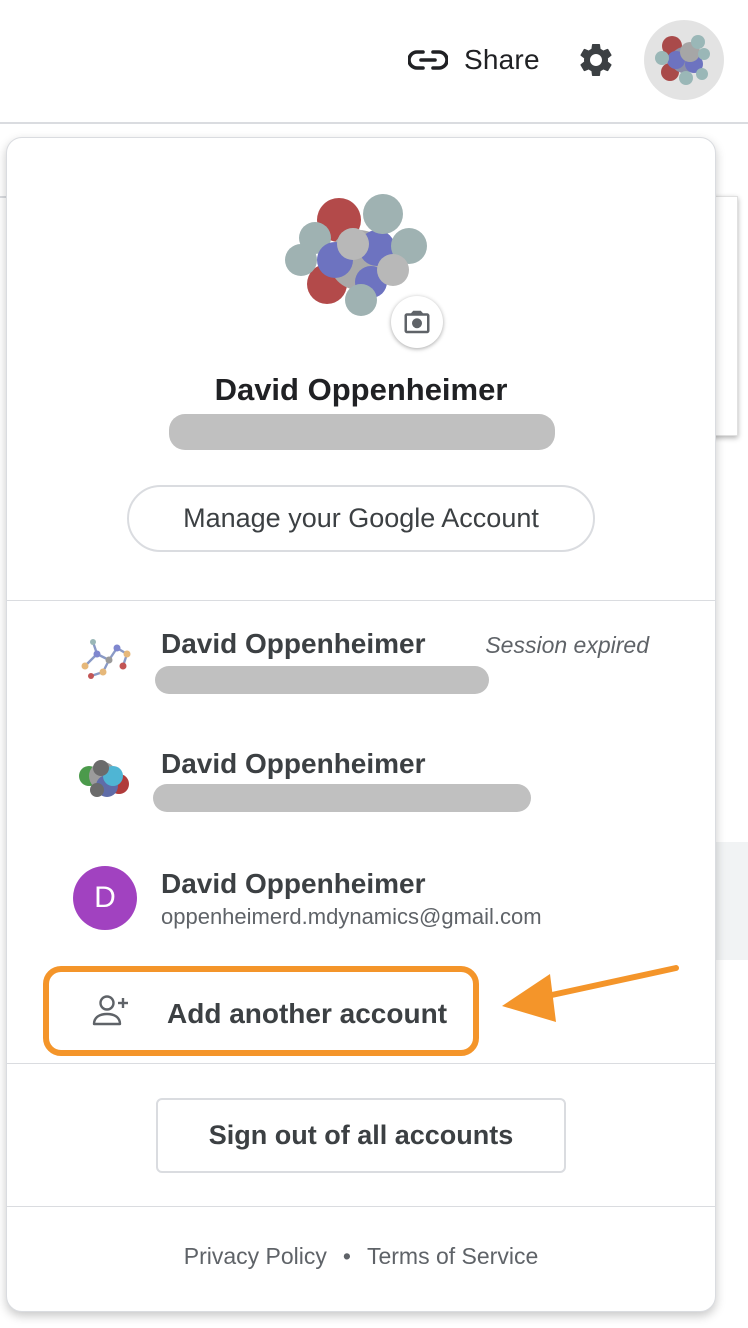 The width and height of the screenshot is (748, 1328). I want to click on person-add-icon, so click(110, 1010).